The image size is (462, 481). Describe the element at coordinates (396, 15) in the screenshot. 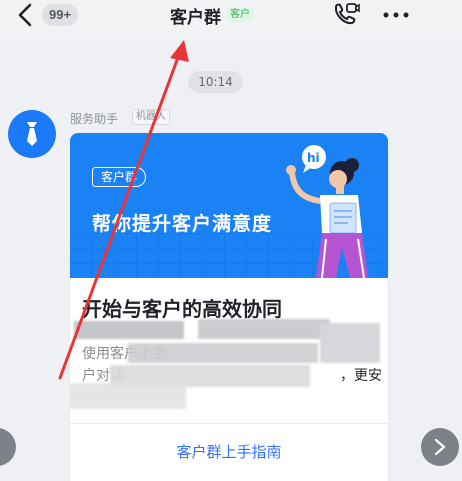

I see `more-dots-icon` at that location.